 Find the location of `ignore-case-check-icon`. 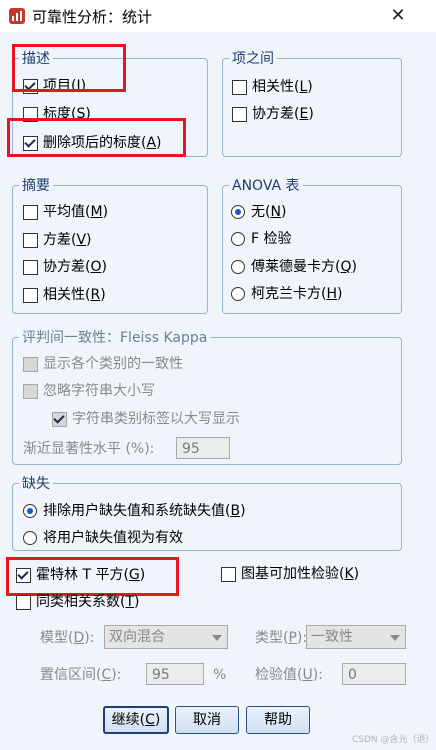

ignore-case-check-icon is located at coordinates (30, 391).